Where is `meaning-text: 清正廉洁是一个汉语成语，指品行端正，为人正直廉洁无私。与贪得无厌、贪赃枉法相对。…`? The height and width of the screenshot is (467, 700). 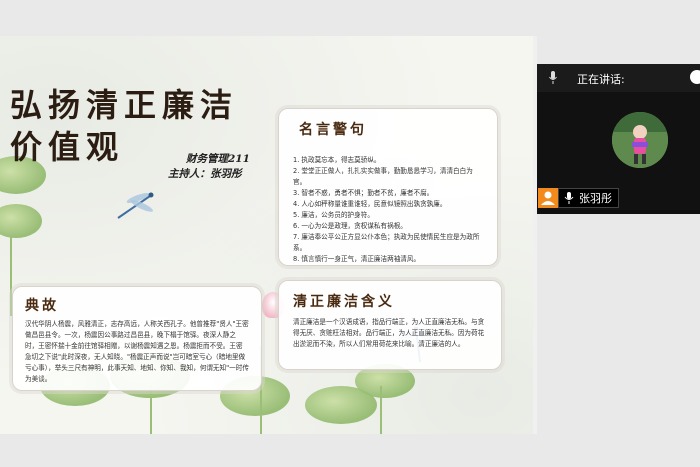 meaning-text: 清正廉洁是一个汉语成语，指品行端正，为人正直廉洁无私。与贪得无厌、贪赃枉法相对。… is located at coordinates (389, 333).